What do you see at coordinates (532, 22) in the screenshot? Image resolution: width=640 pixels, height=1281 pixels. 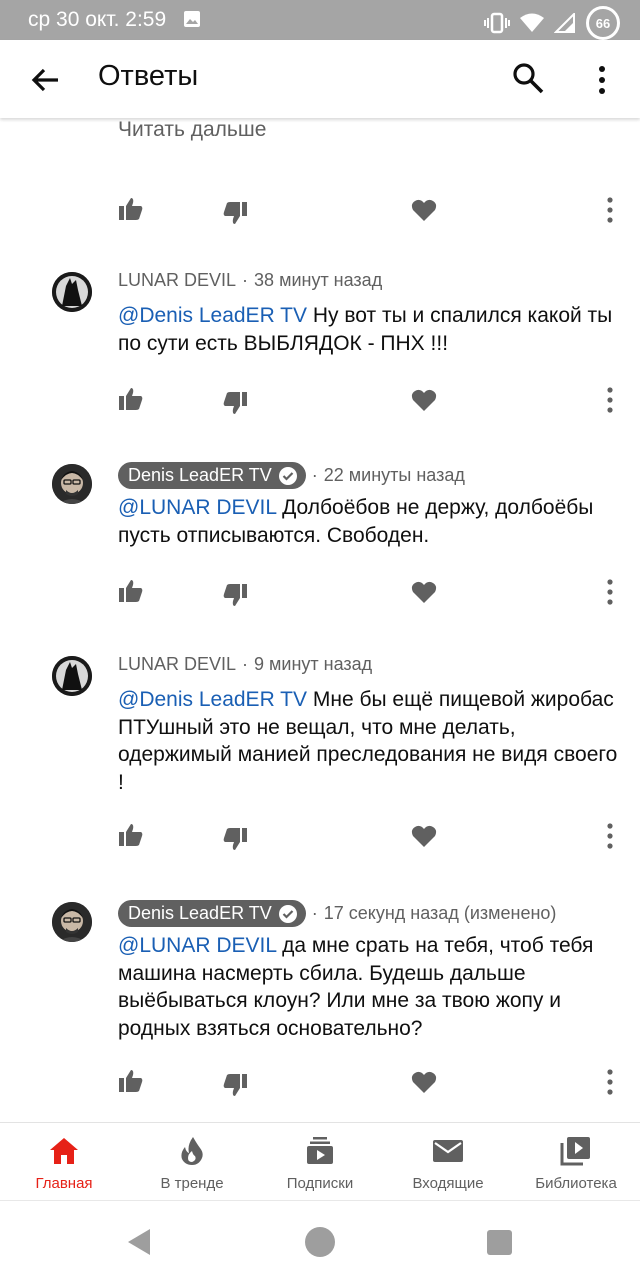 I see `wifi-icon` at bounding box center [532, 22].